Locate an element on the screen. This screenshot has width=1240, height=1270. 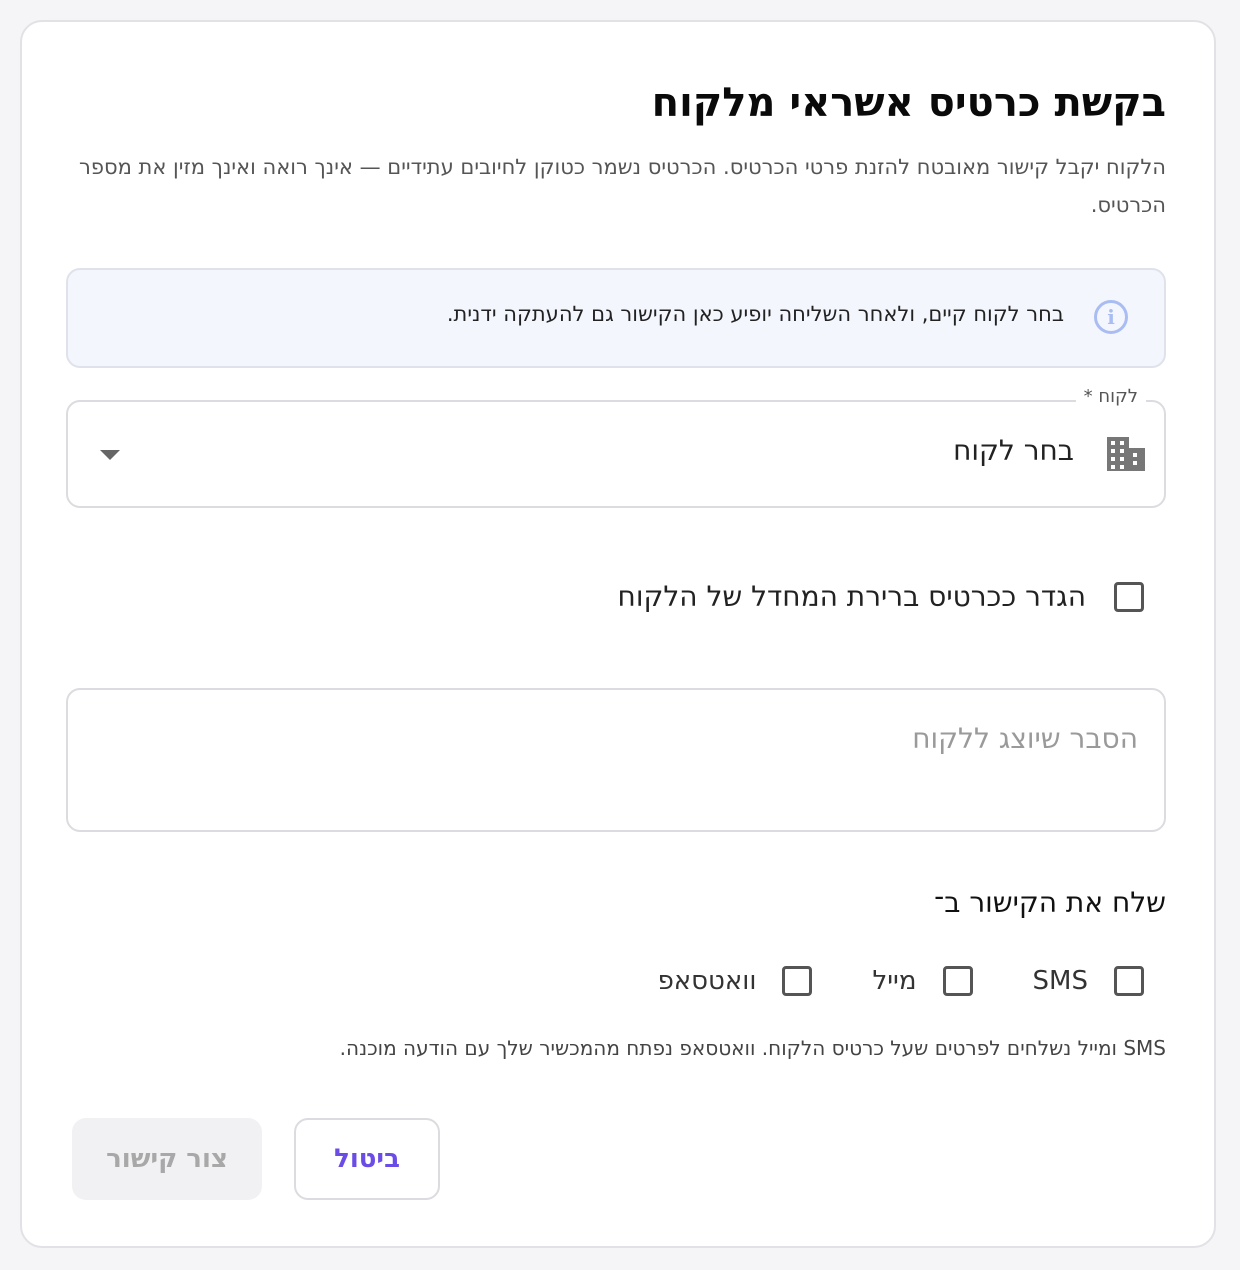
customer-select: לקוח * בחר לקוח is located at coordinates (616, 447).